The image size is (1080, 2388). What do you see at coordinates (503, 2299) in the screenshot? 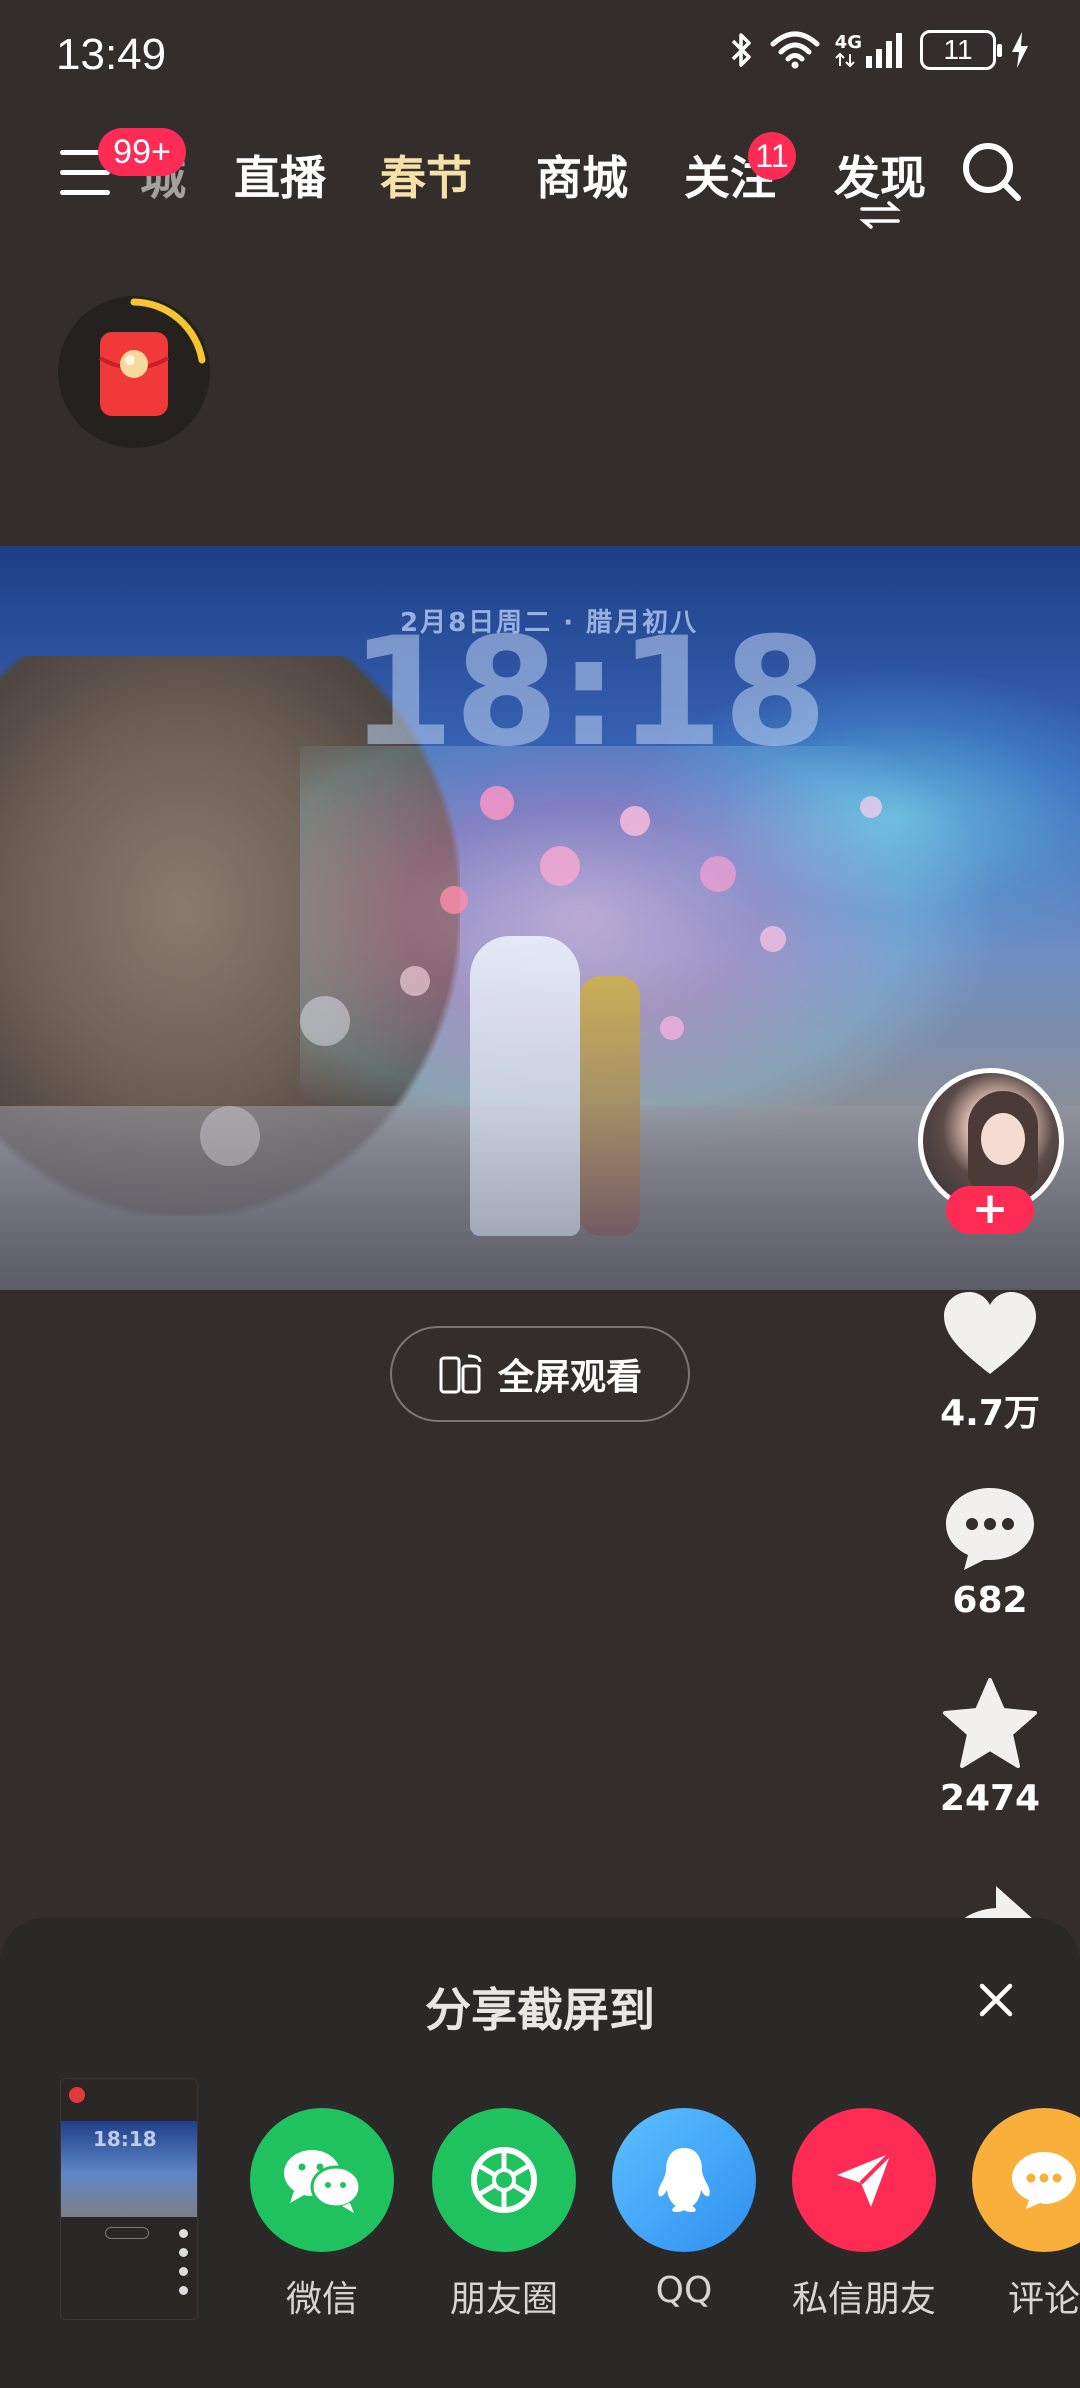
I see `share-moments-label: 朋友圈` at bounding box center [503, 2299].